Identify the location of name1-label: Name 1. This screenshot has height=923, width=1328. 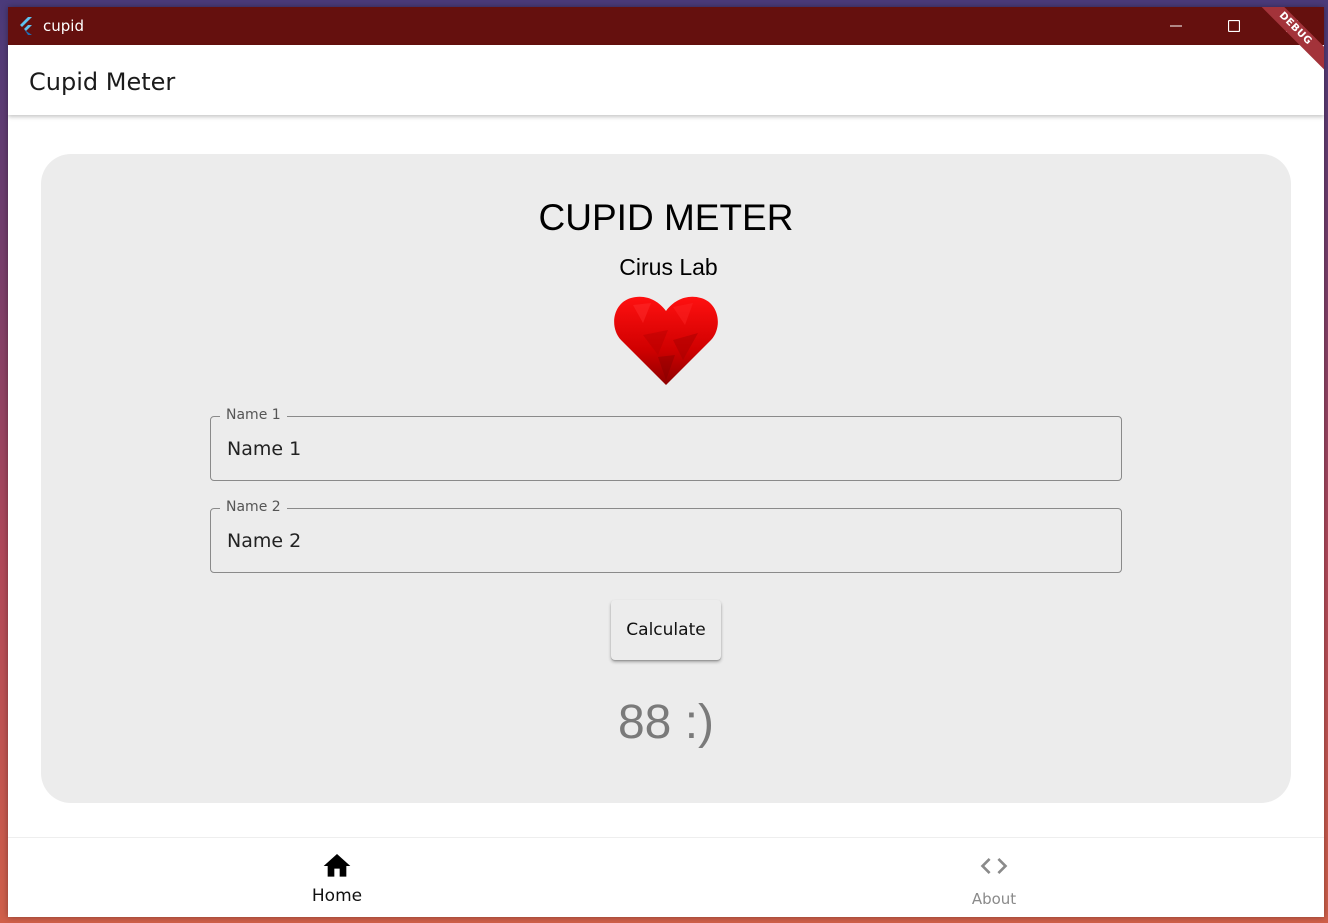
(253, 415).